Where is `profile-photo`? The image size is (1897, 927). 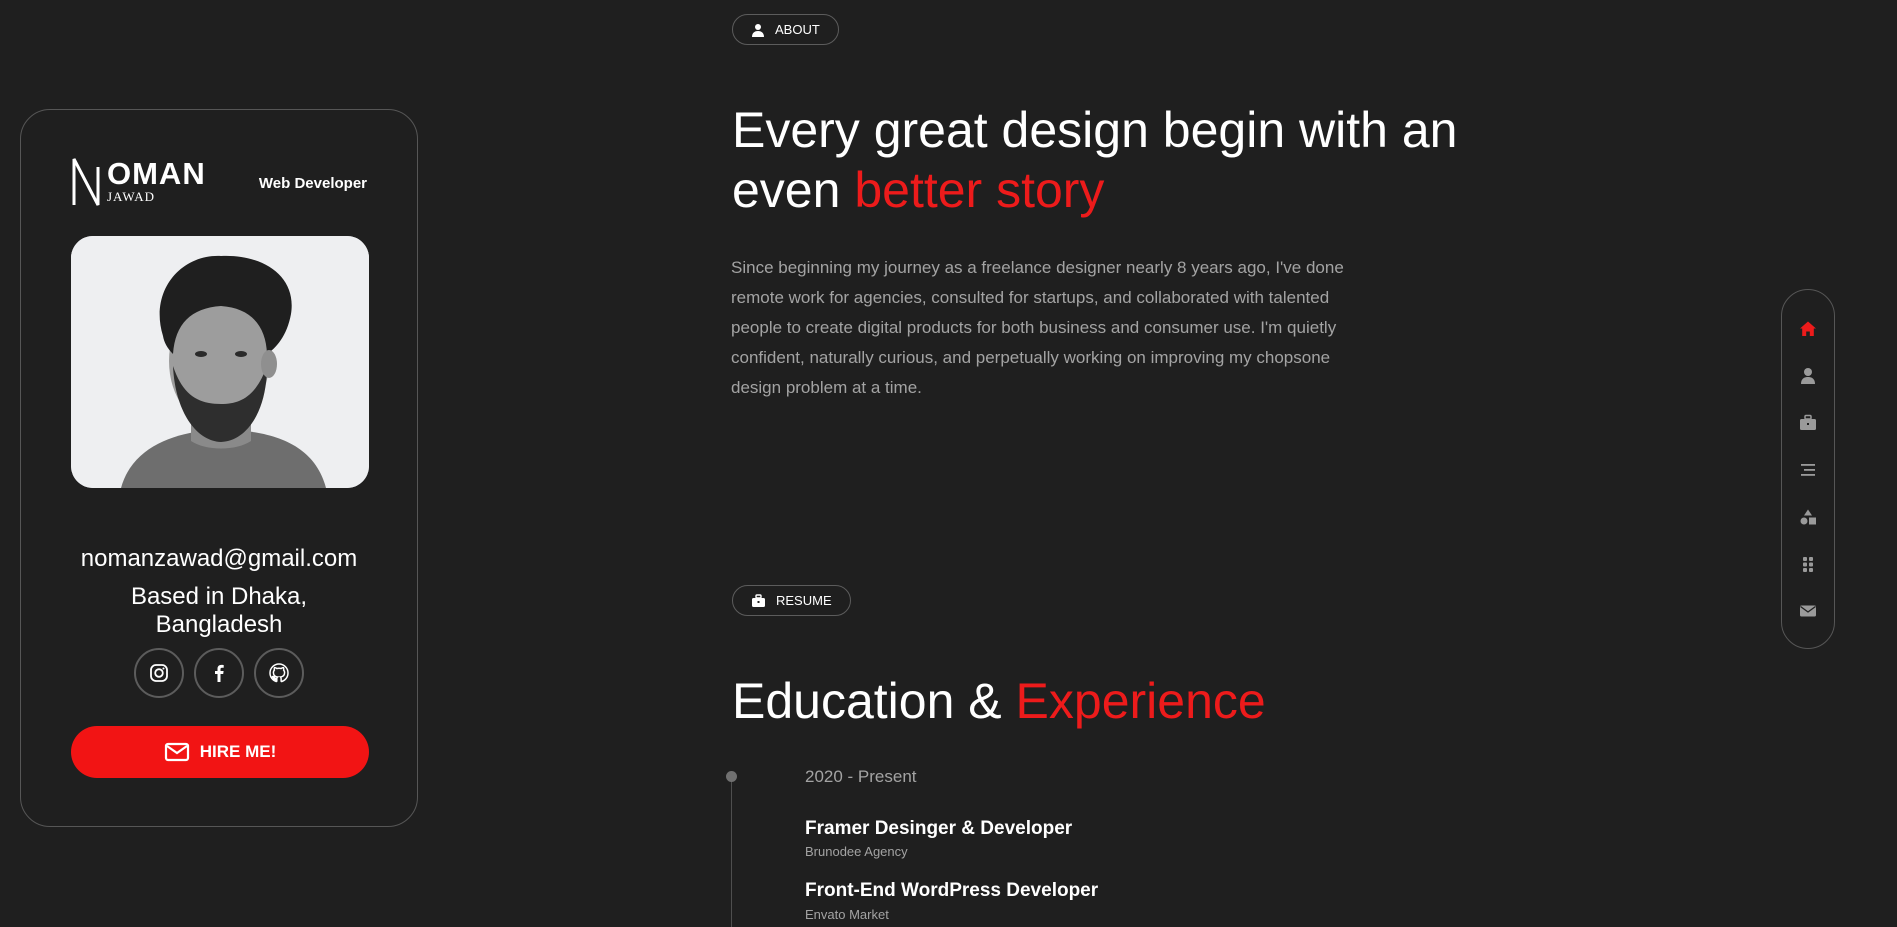
profile-photo is located at coordinates (220, 362).